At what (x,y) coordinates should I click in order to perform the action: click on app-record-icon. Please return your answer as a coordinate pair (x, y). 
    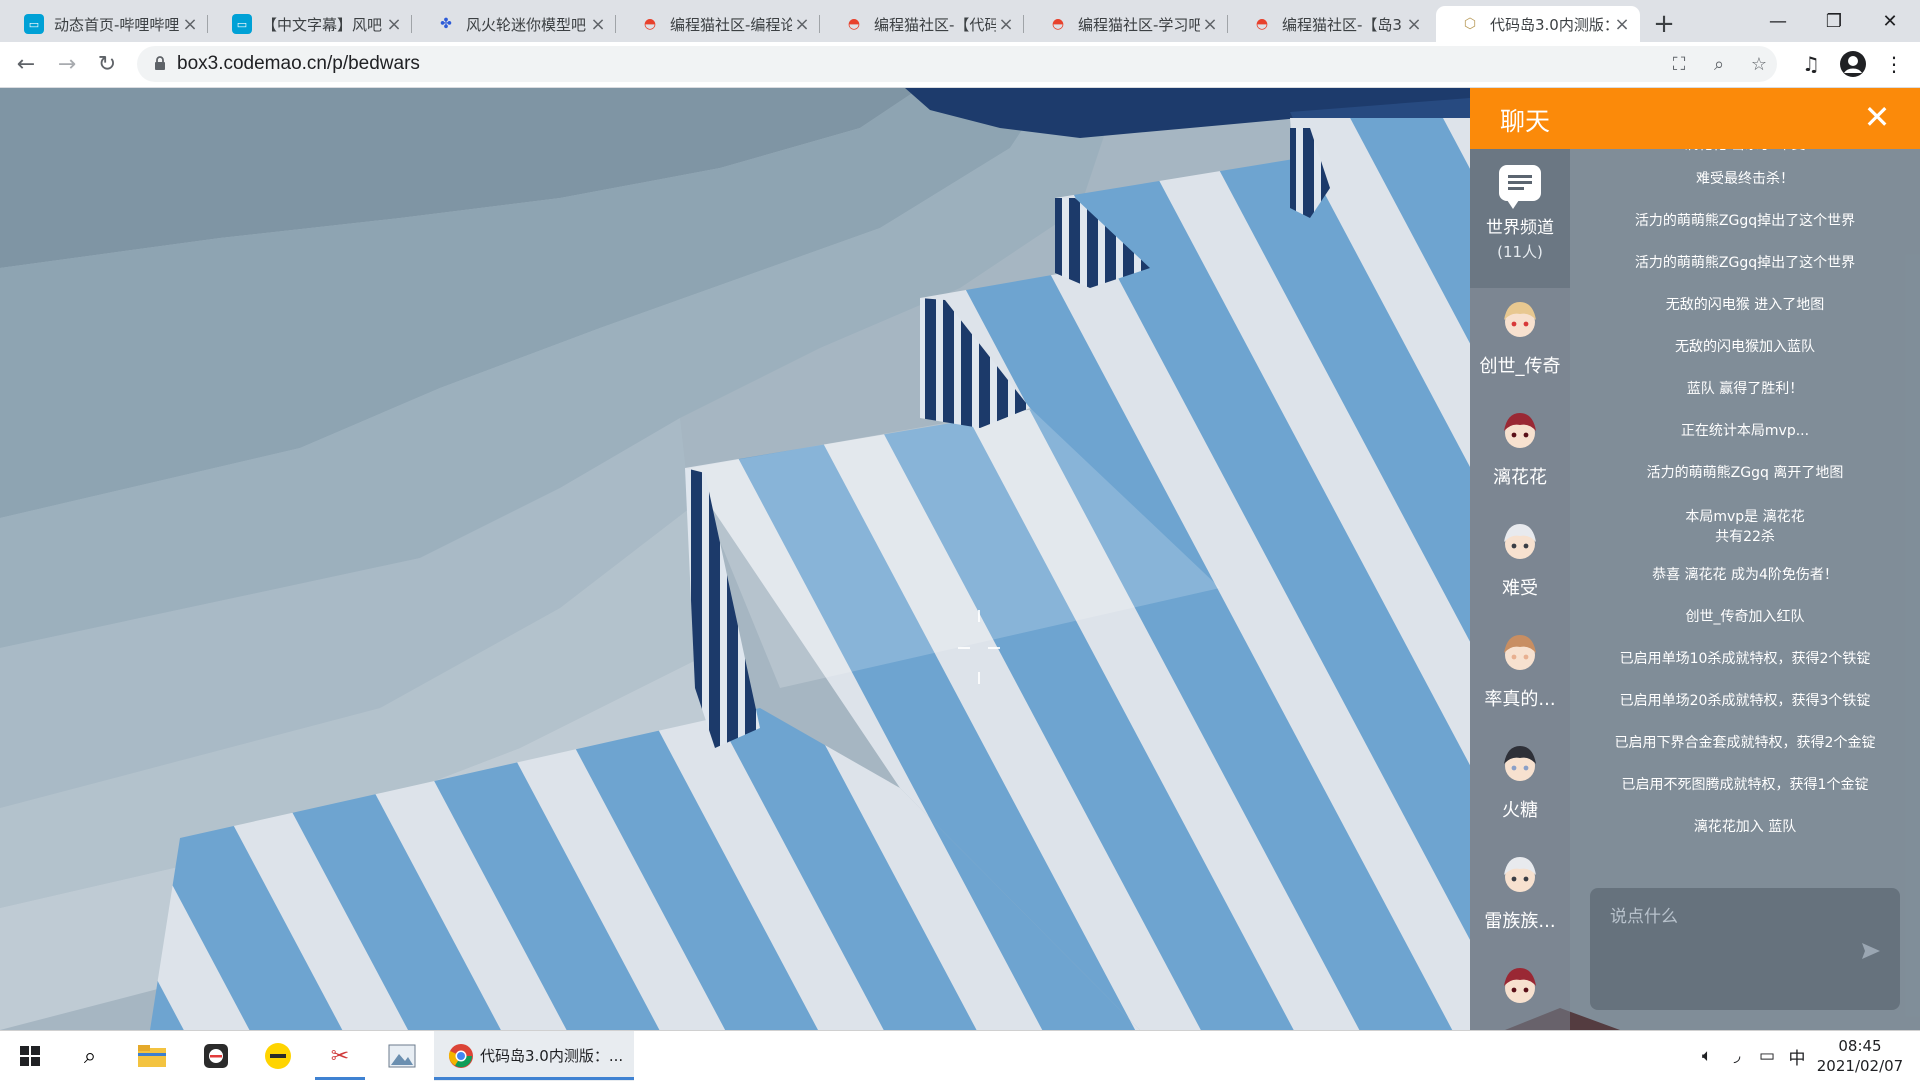
    Looking at the image, I should click on (216, 1056).